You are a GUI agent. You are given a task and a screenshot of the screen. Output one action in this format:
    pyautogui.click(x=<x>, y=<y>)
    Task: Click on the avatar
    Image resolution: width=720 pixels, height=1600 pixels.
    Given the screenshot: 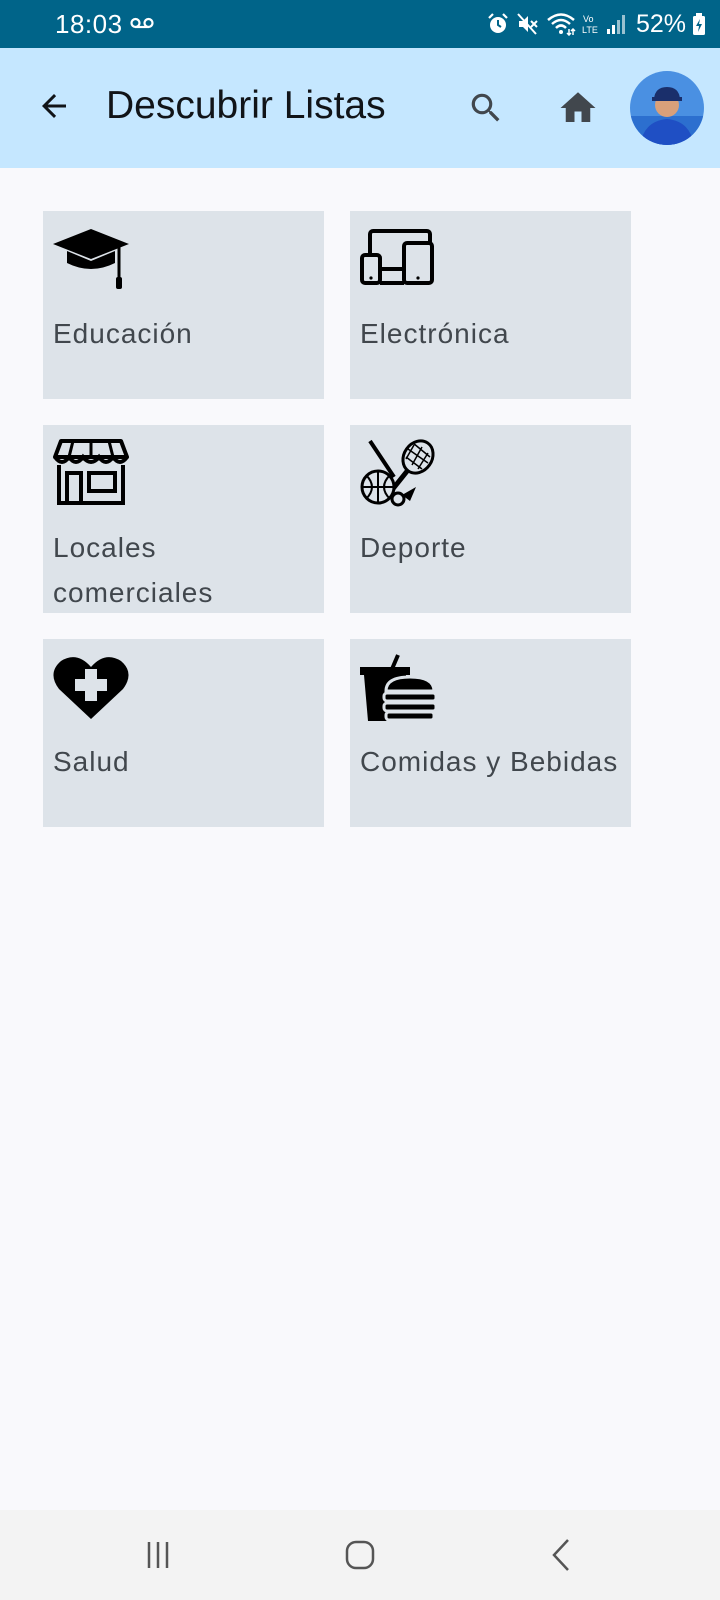 What is the action you would take?
    pyautogui.click(x=667, y=108)
    